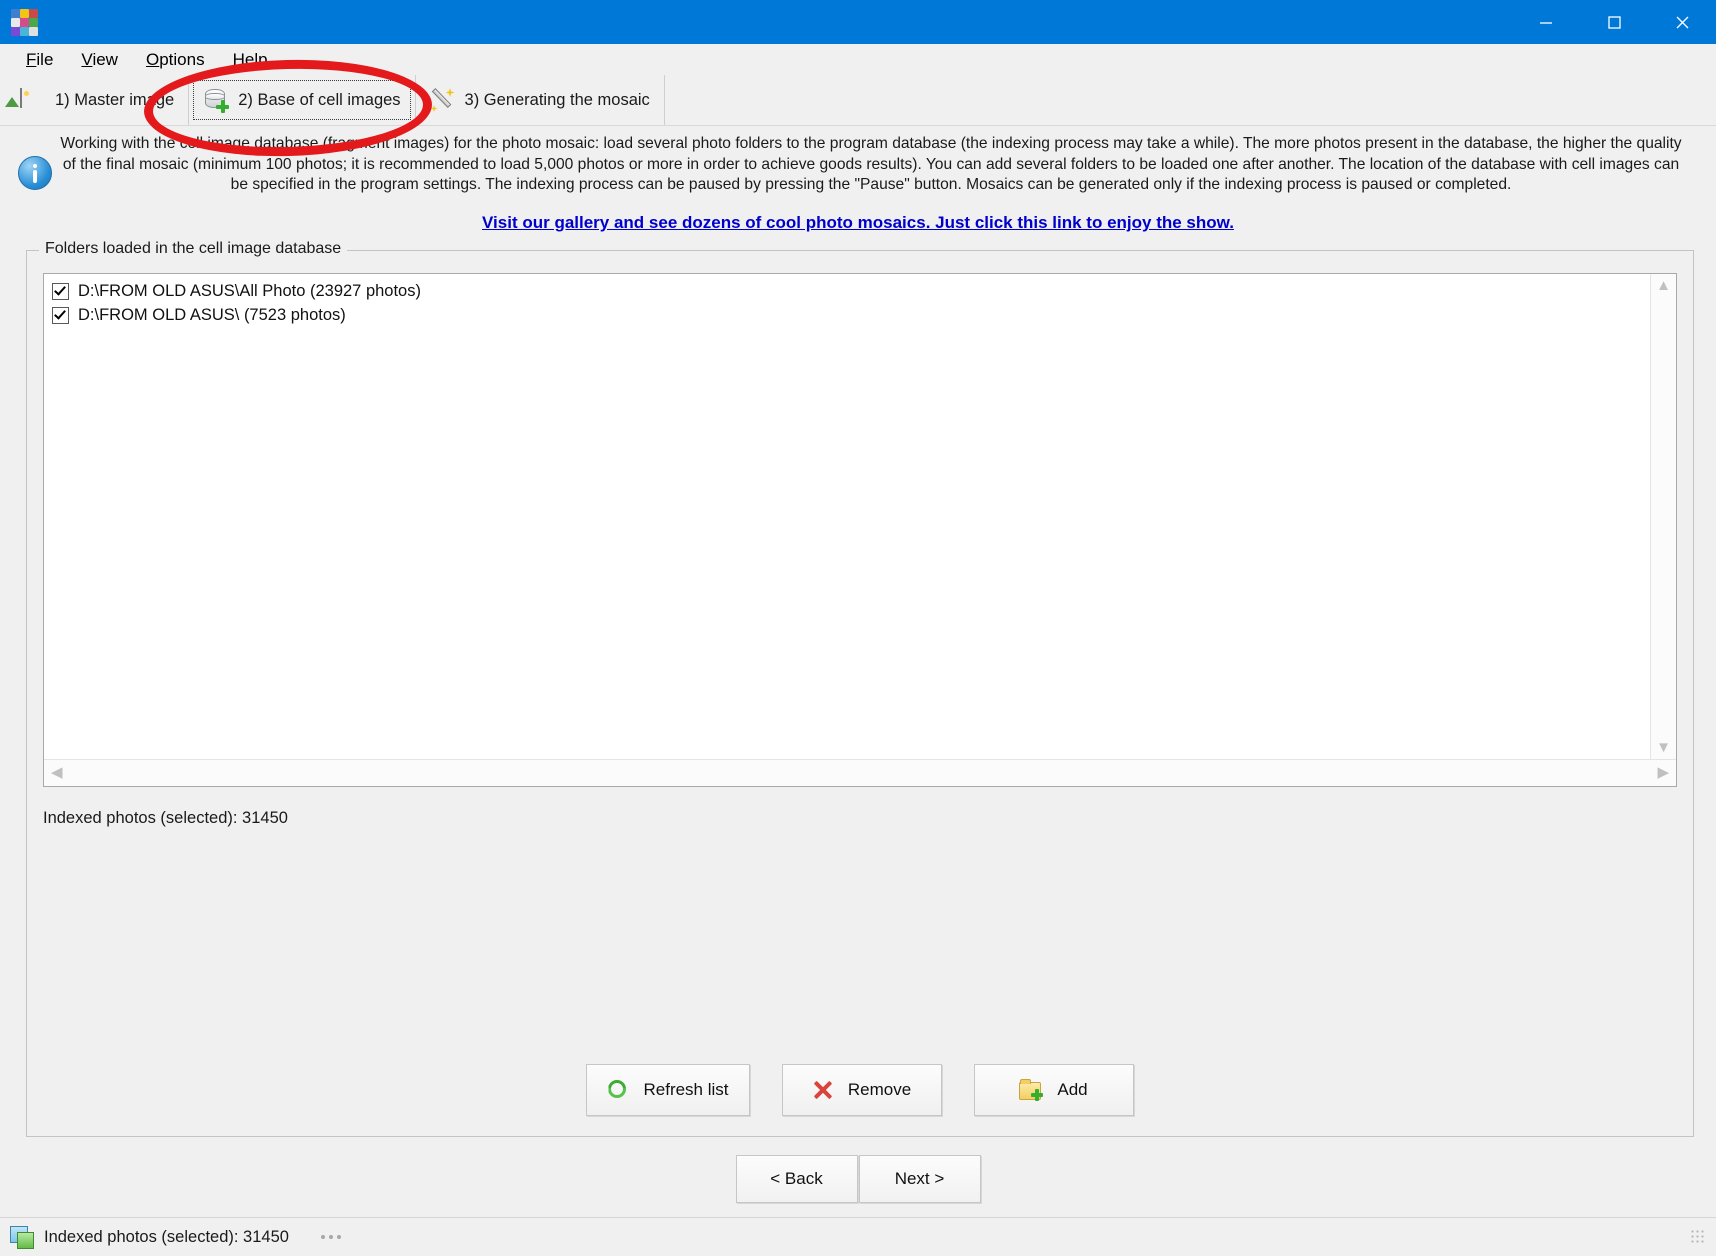 The height and width of the screenshot is (1256, 1716). Describe the element at coordinates (851, 316) in the screenshot. I see `list-item: D:\FROM OLD ASUS\ (7523 photos)` at that location.